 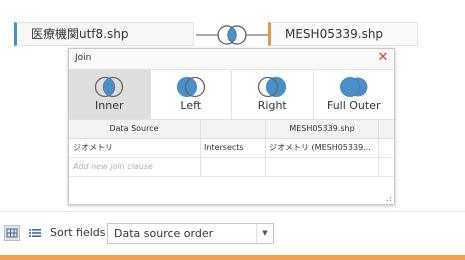 I want to click on row-spacer, so click(x=386, y=148).